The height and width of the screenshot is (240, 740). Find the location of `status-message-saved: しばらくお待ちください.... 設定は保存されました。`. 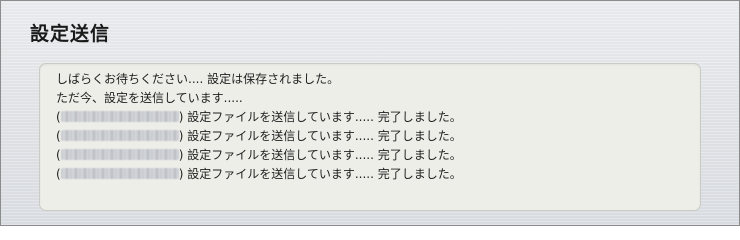

status-message-saved: しばらくお待ちください.... 設定は保存されました。 is located at coordinates (198, 79).